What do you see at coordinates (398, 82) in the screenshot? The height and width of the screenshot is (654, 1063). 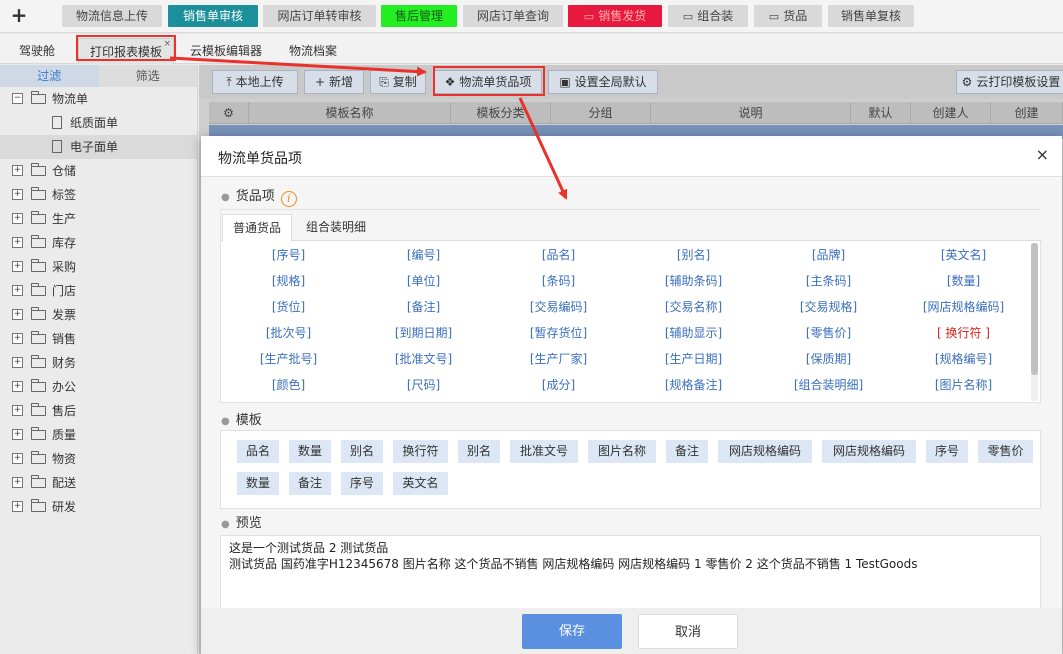 I see `copy-button: ⎘ 复制` at bounding box center [398, 82].